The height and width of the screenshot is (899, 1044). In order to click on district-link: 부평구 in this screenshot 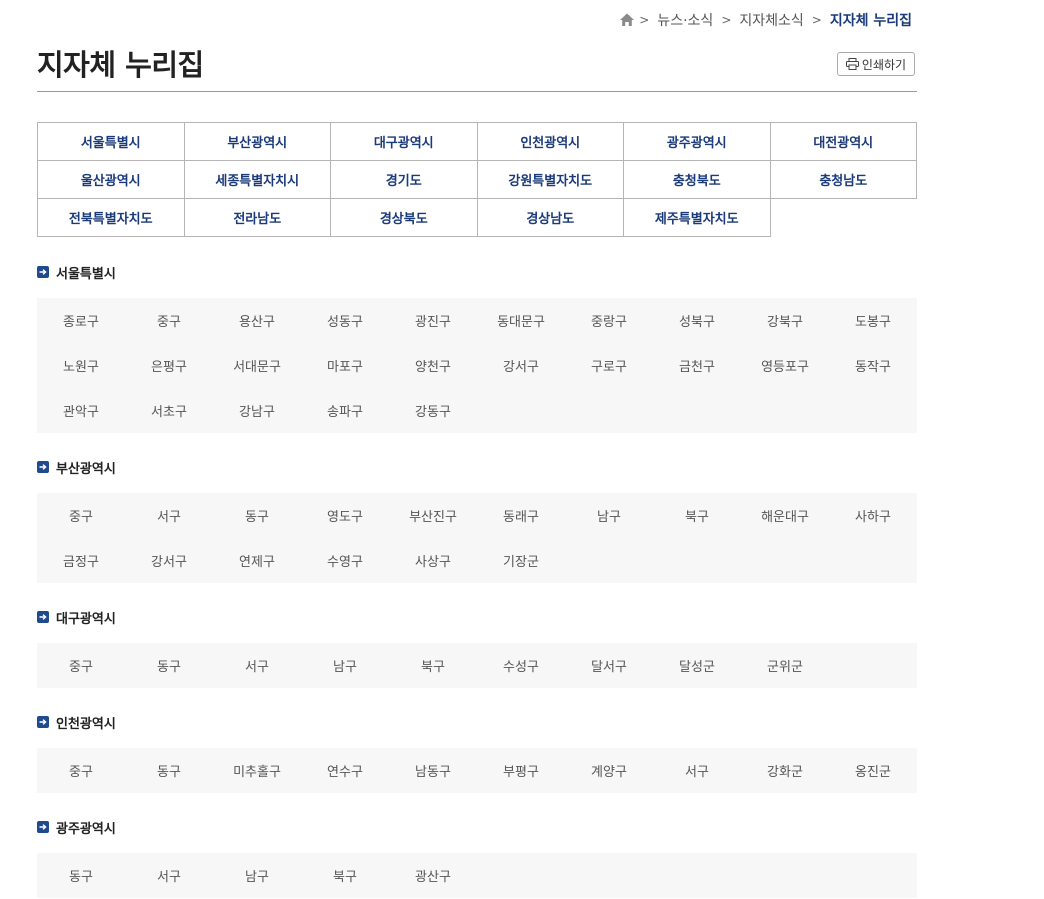, I will do `click(521, 770)`.